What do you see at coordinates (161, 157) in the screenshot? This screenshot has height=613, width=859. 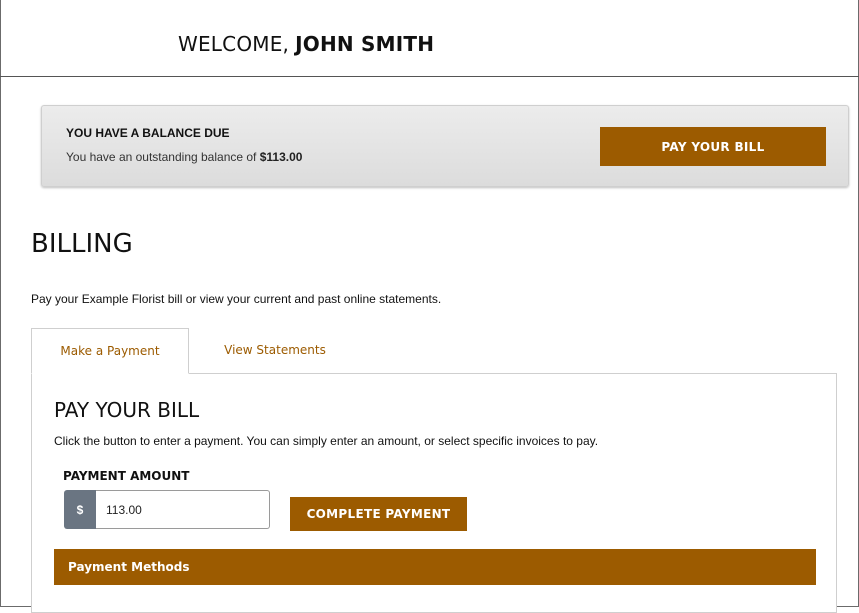 I see `balance-text-prefix: You have an outstanding balance of` at bounding box center [161, 157].